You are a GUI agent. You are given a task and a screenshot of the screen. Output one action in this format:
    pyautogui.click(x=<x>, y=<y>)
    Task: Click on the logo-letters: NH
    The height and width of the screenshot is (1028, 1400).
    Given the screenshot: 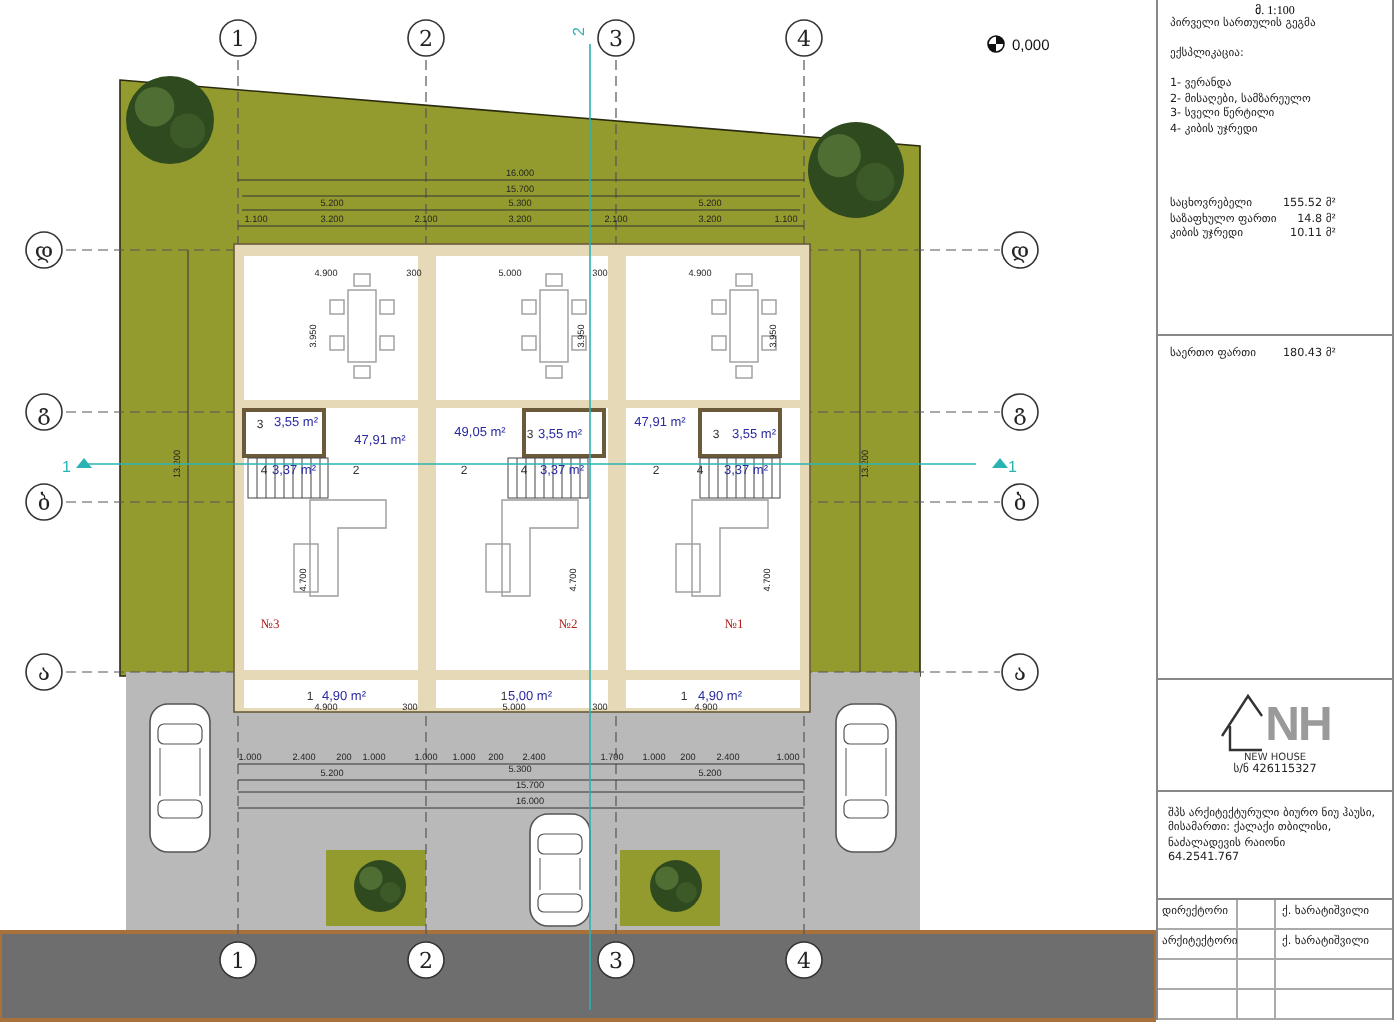 What is the action you would take?
    pyautogui.click(x=1298, y=726)
    